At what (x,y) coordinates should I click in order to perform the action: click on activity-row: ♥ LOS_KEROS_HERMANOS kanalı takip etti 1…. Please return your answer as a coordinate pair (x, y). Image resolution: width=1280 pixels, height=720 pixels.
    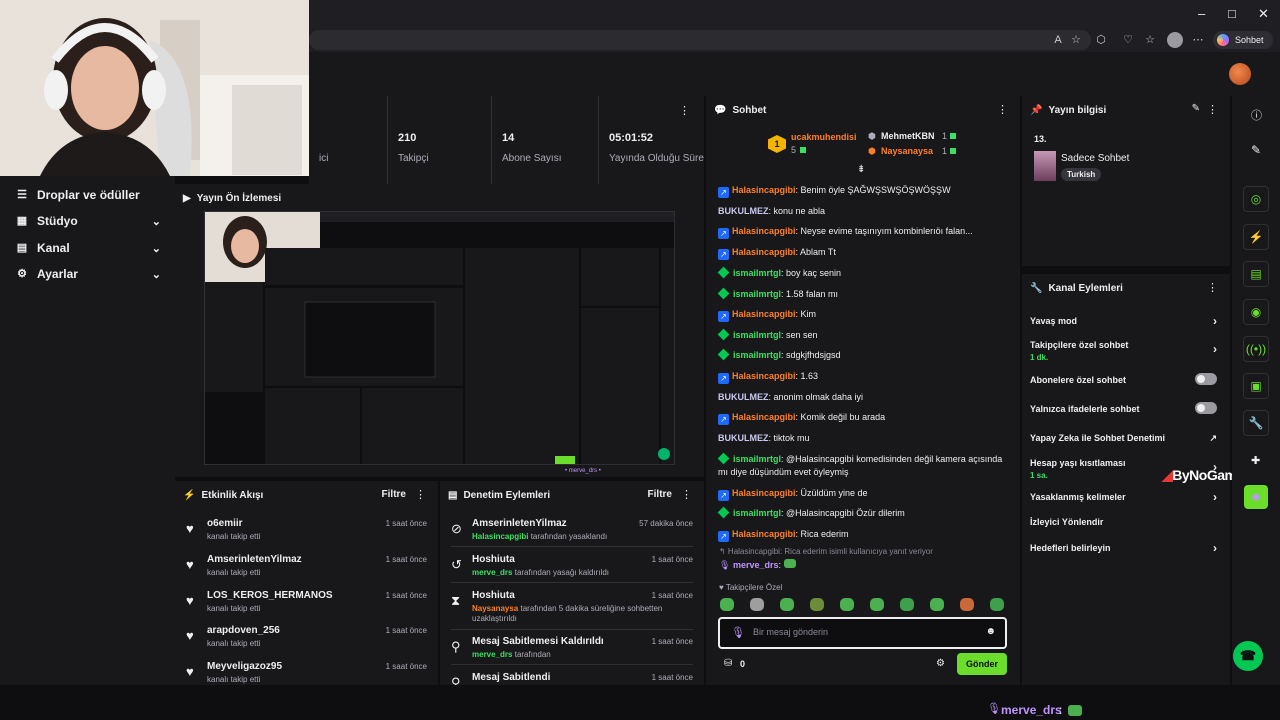
    Looking at the image, I should click on (306, 605).